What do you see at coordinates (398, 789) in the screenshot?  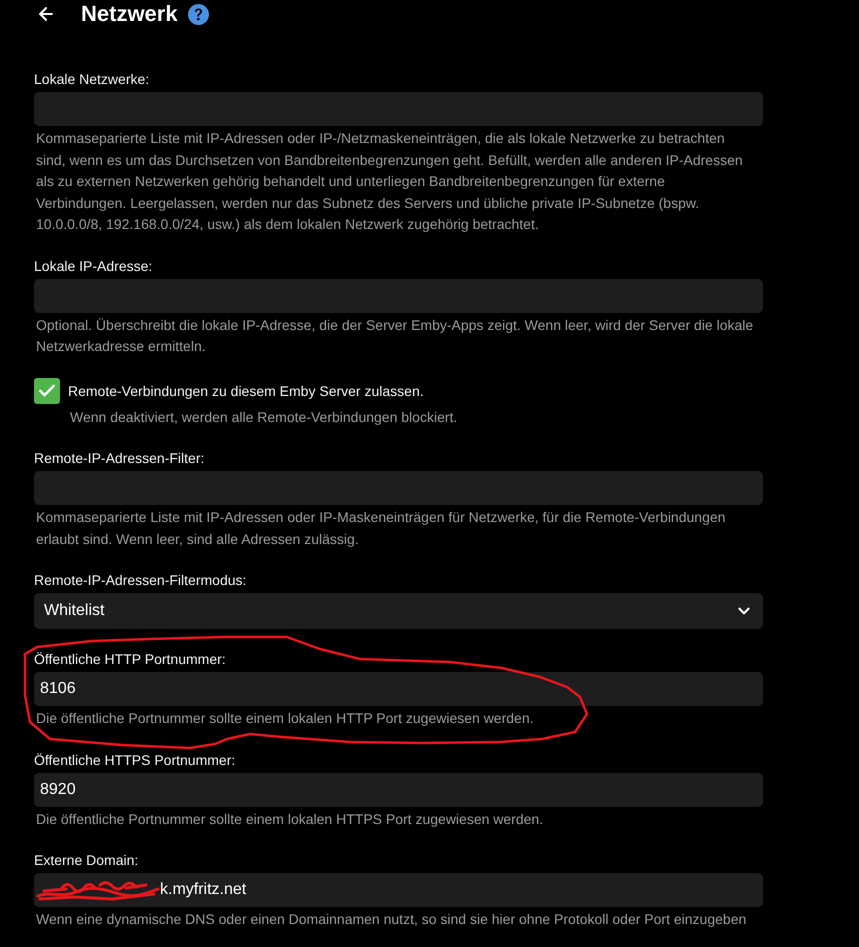 I see `input-field: 8920` at bounding box center [398, 789].